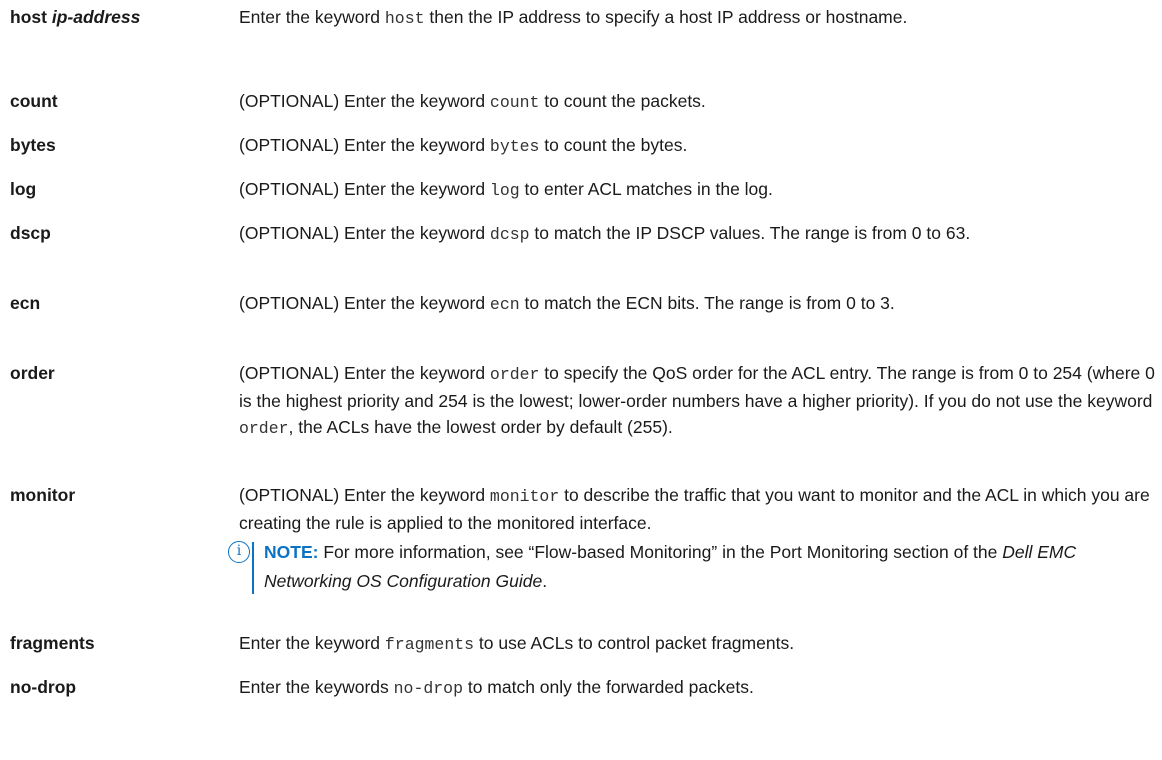 This screenshot has width=1162, height=760. I want to click on note-label: NOTE:, so click(291, 552).